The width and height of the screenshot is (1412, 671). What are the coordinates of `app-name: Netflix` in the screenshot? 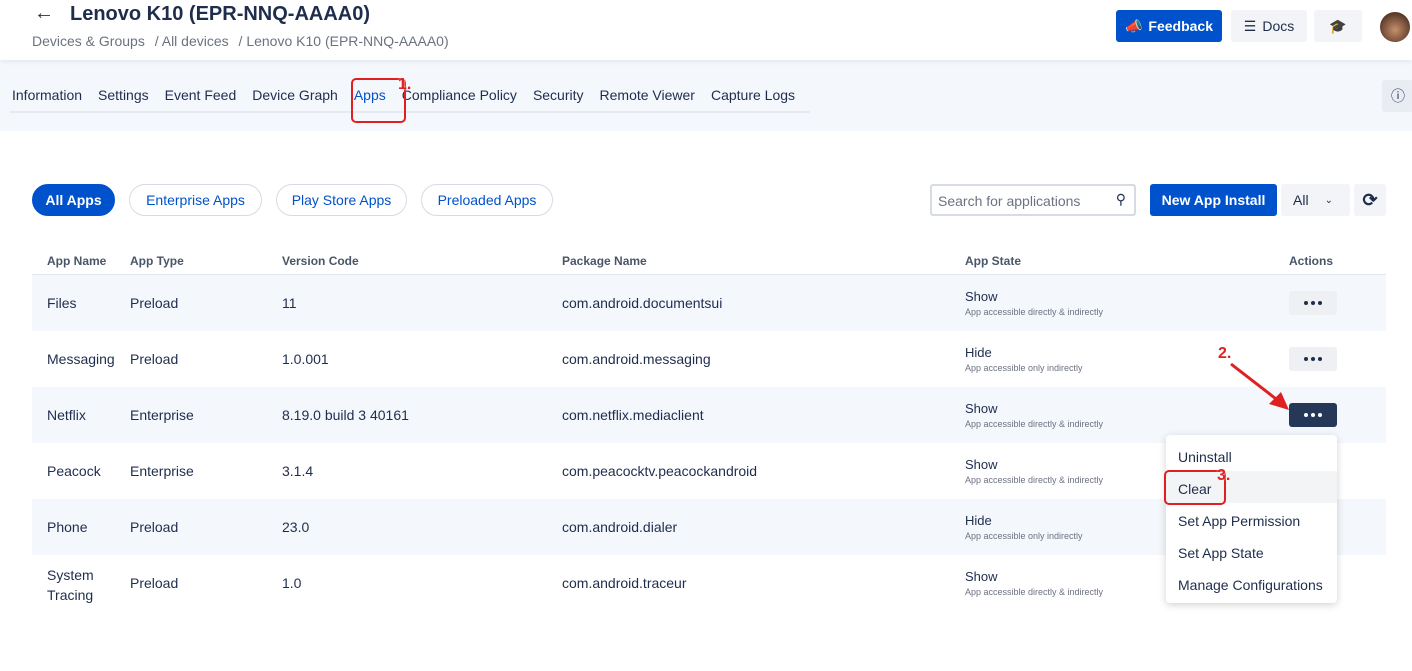 It's located at (66, 415).